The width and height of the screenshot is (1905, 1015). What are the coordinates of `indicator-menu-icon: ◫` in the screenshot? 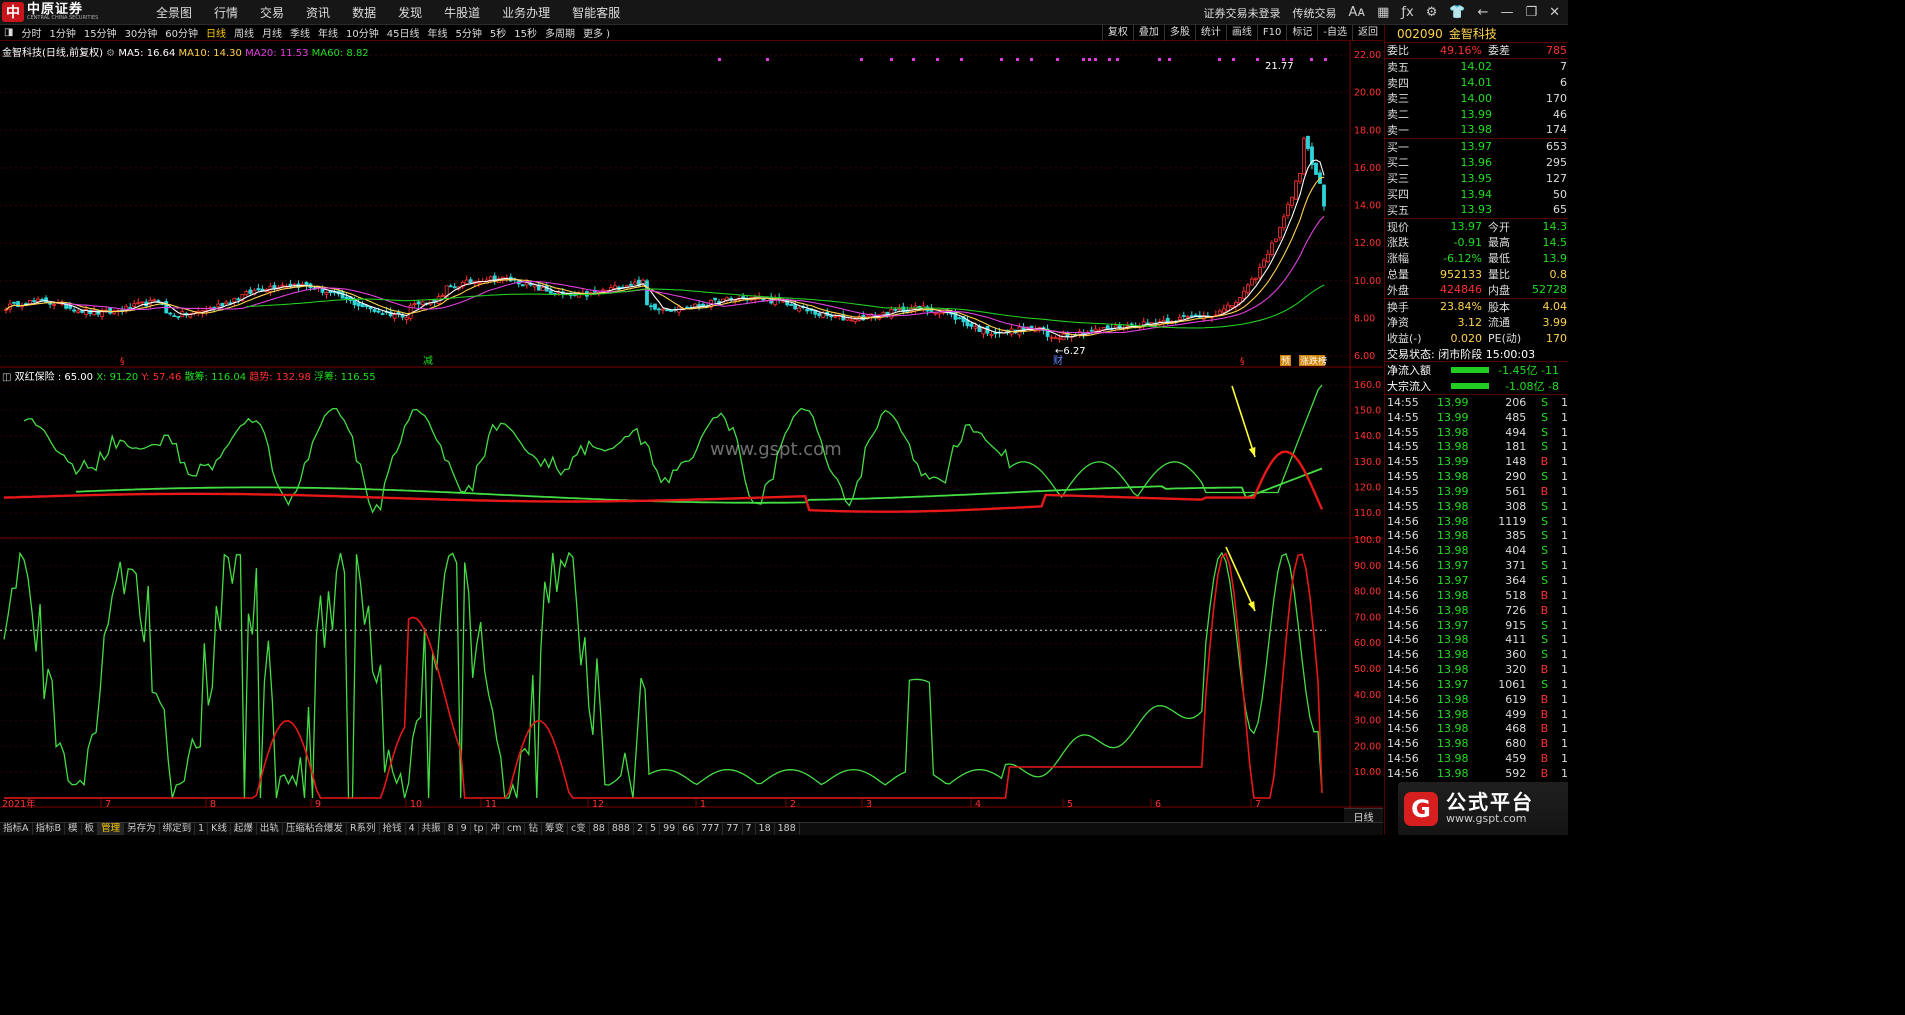 It's located at (6, 377).